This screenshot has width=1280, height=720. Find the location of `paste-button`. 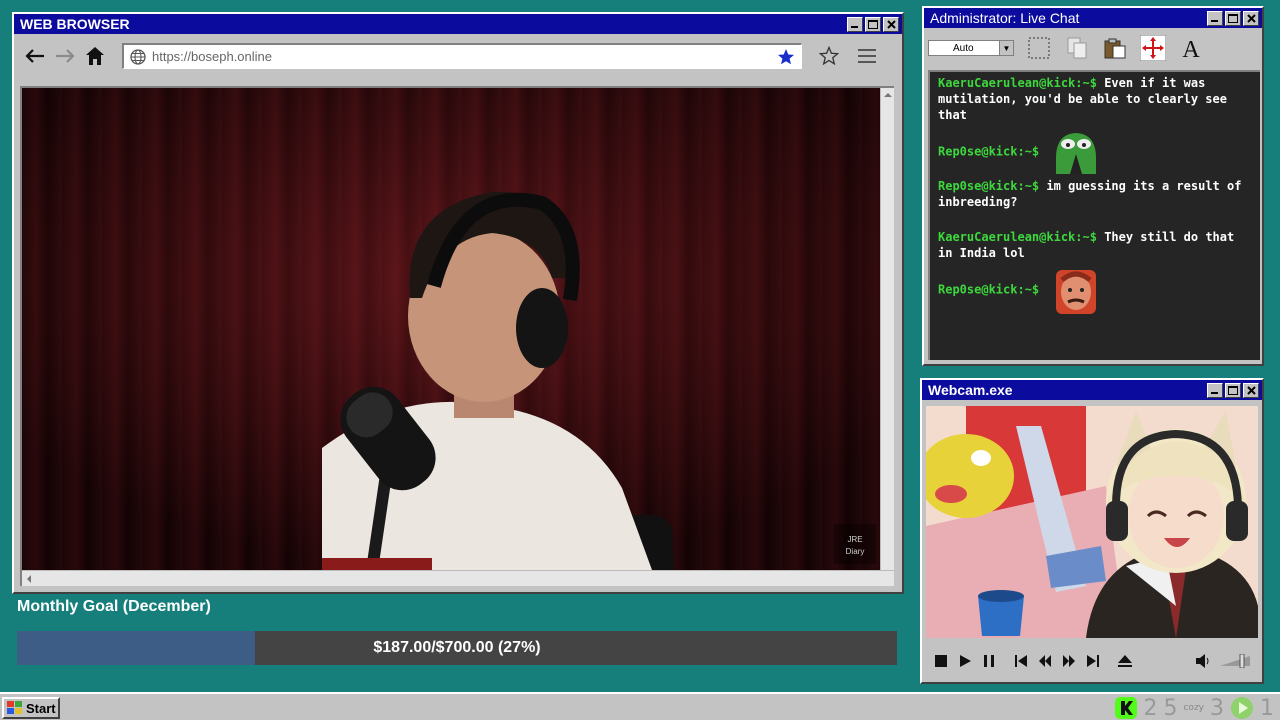

paste-button is located at coordinates (1115, 48).